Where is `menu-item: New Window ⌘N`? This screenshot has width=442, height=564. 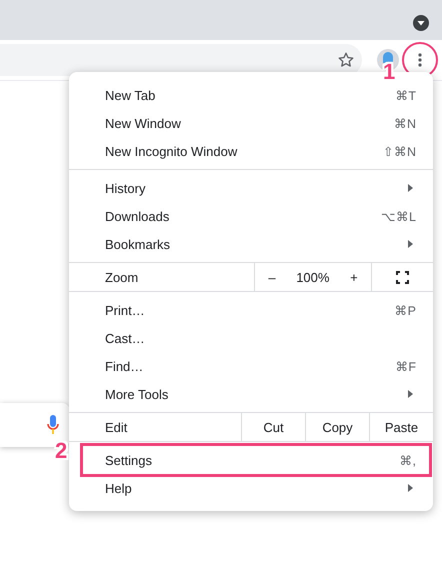
menu-item: New Window ⌘N is located at coordinates (251, 123).